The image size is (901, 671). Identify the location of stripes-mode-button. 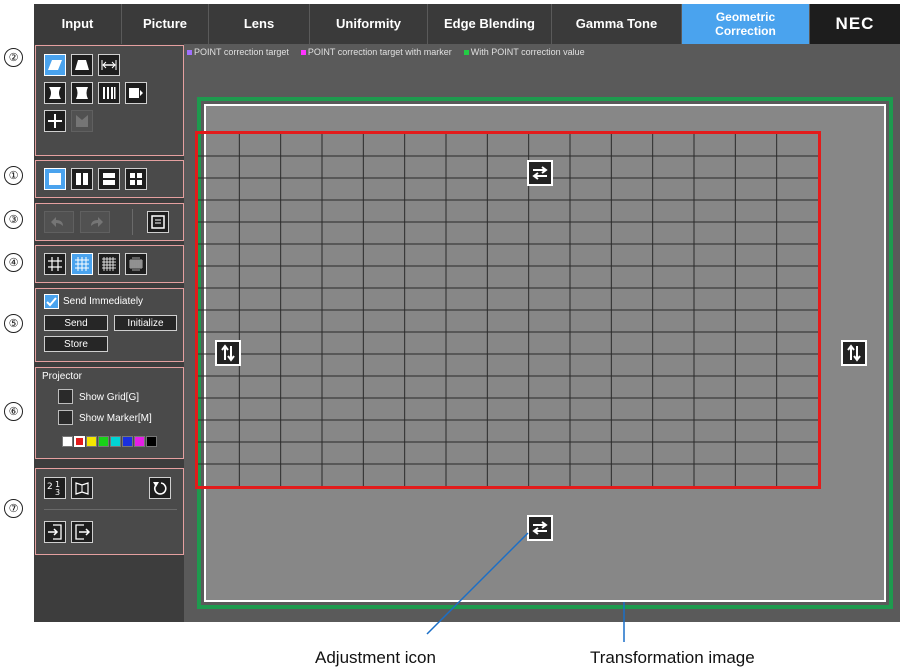
(109, 93).